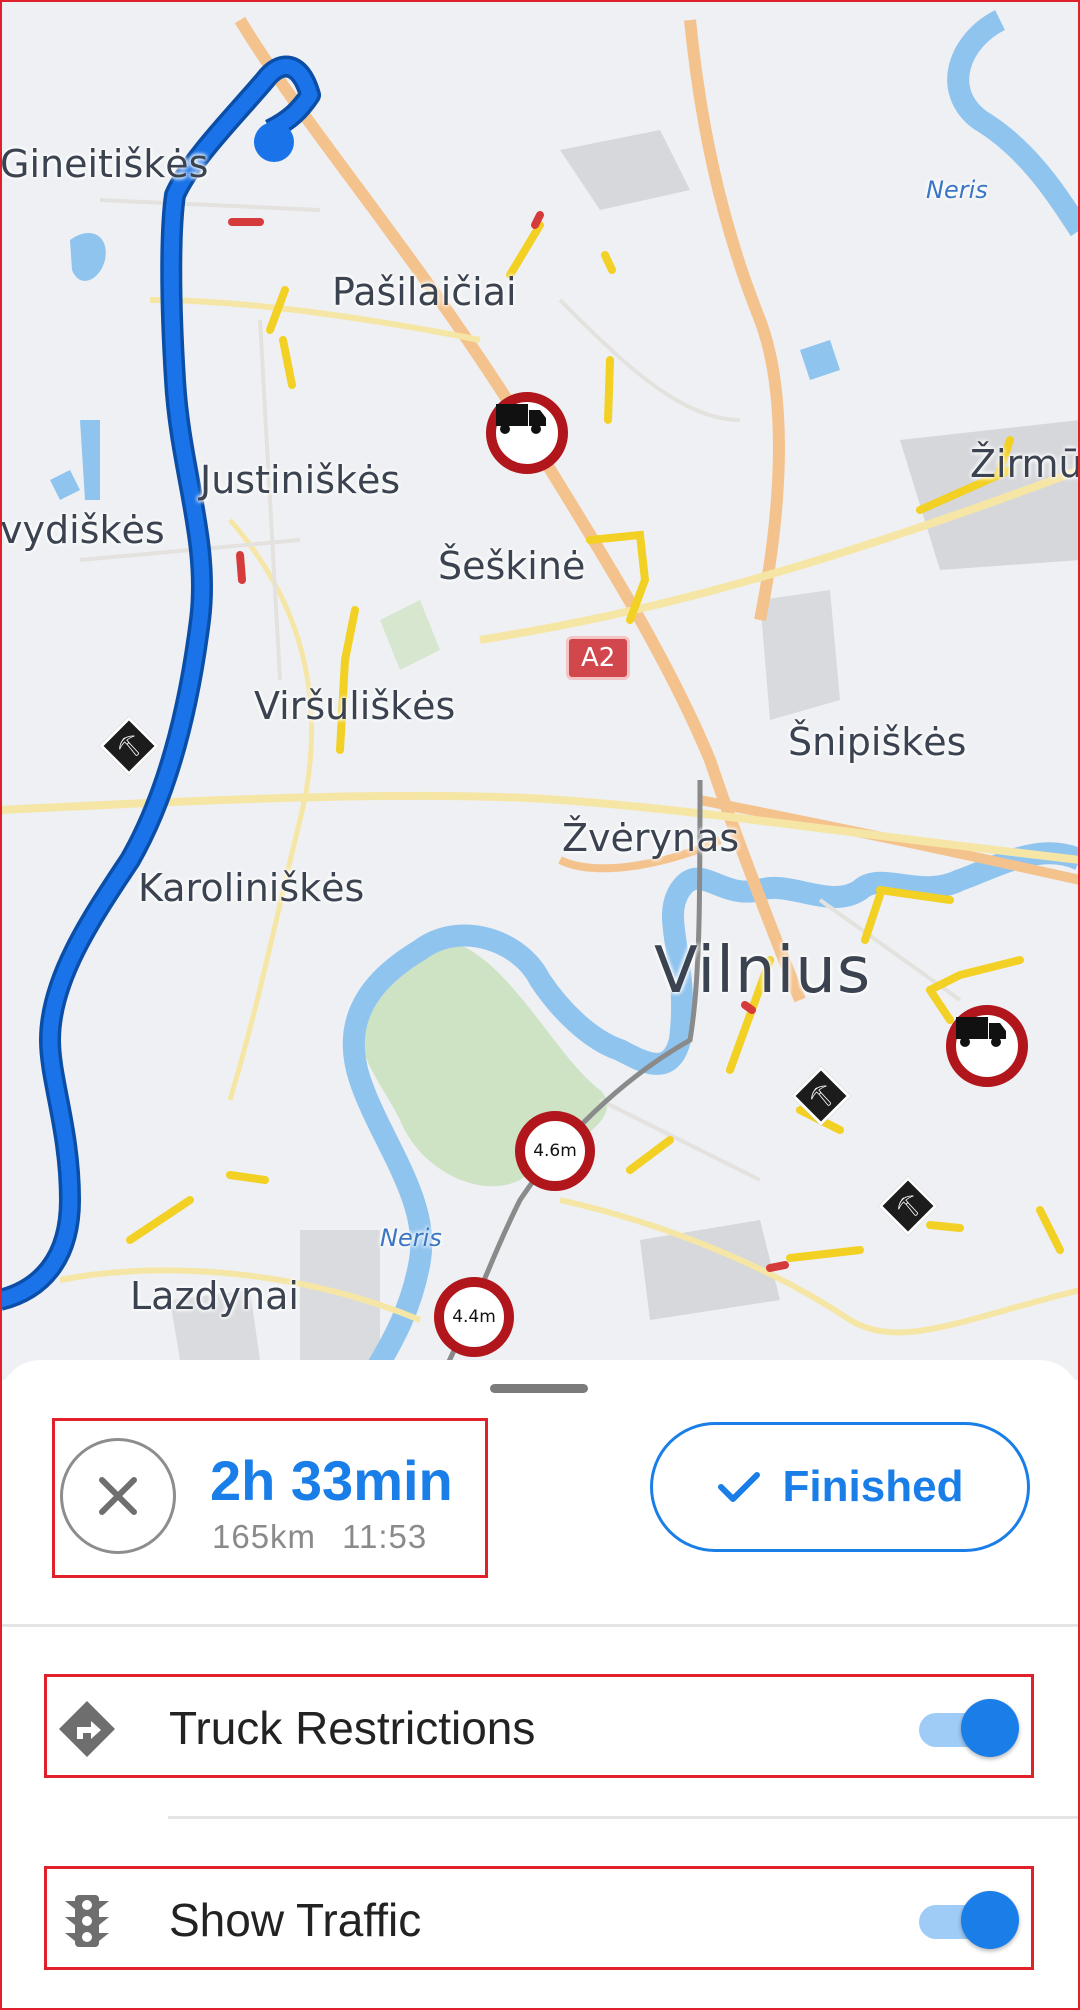 This screenshot has width=1080, height=2010. I want to click on route-distance: 165km, so click(264, 1536).